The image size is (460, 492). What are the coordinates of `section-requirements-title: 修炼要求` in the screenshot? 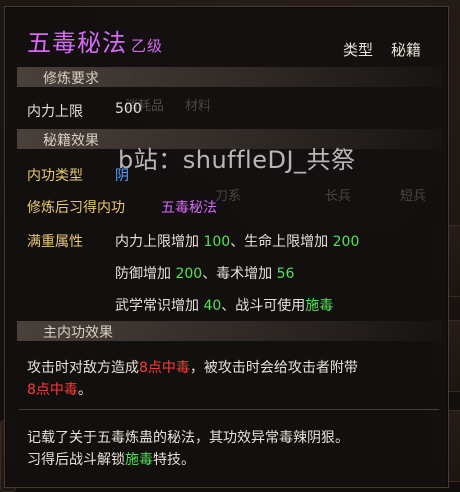 It's located at (71, 79).